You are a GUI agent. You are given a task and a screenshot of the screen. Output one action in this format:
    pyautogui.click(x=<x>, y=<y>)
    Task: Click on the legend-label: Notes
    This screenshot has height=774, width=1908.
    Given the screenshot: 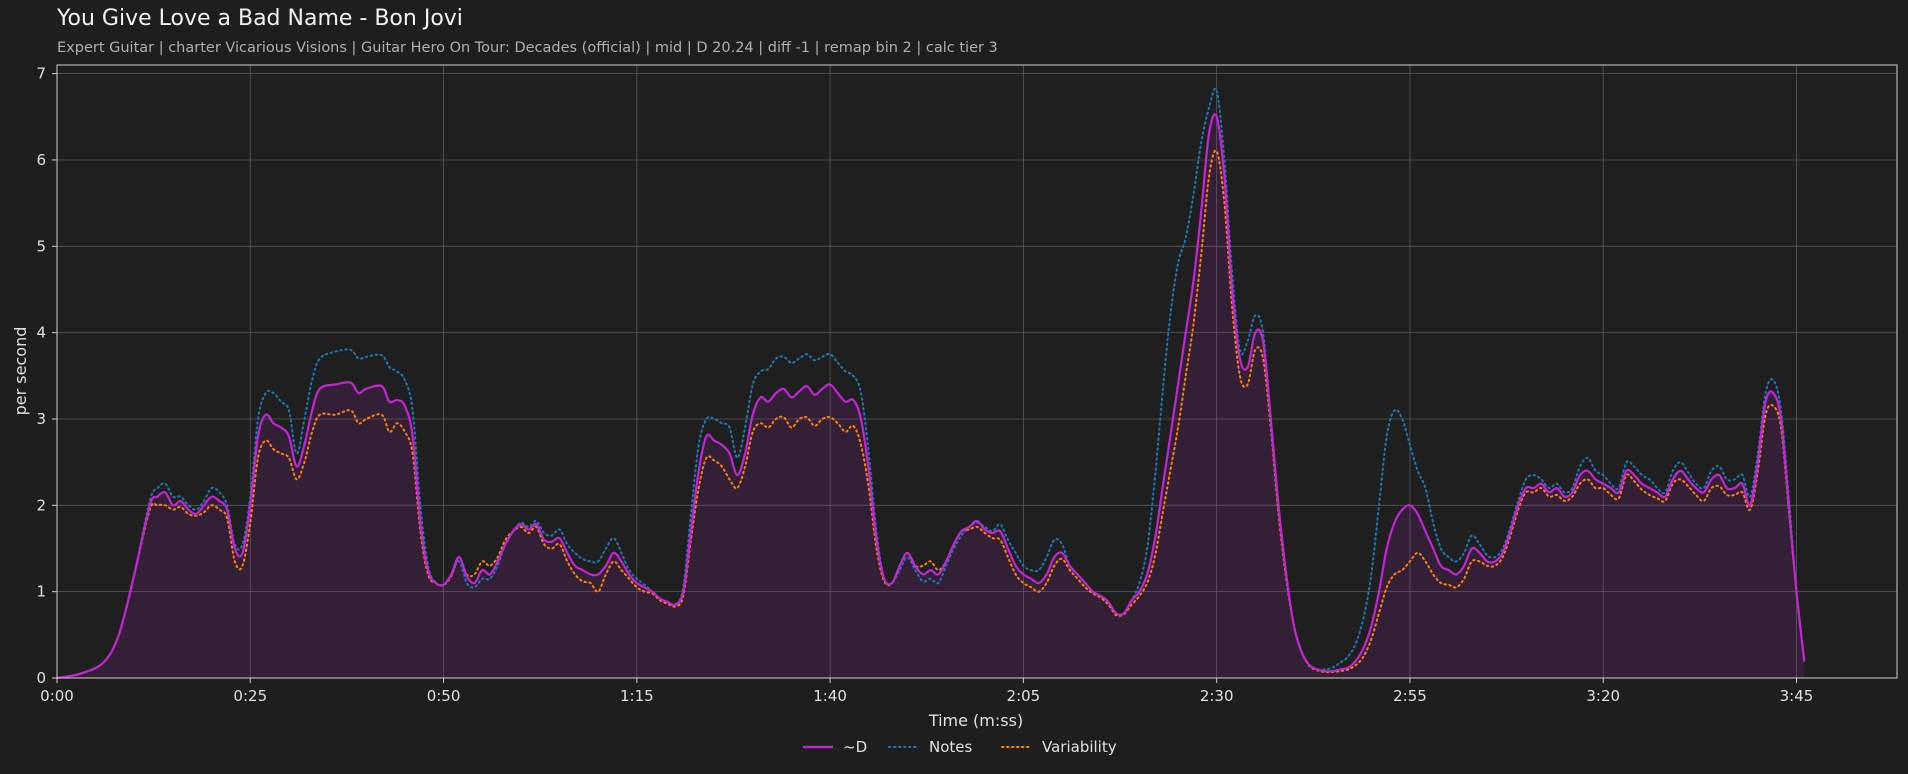 What is the action you would take?
    pyautogui.click(x=951, y=747)
    